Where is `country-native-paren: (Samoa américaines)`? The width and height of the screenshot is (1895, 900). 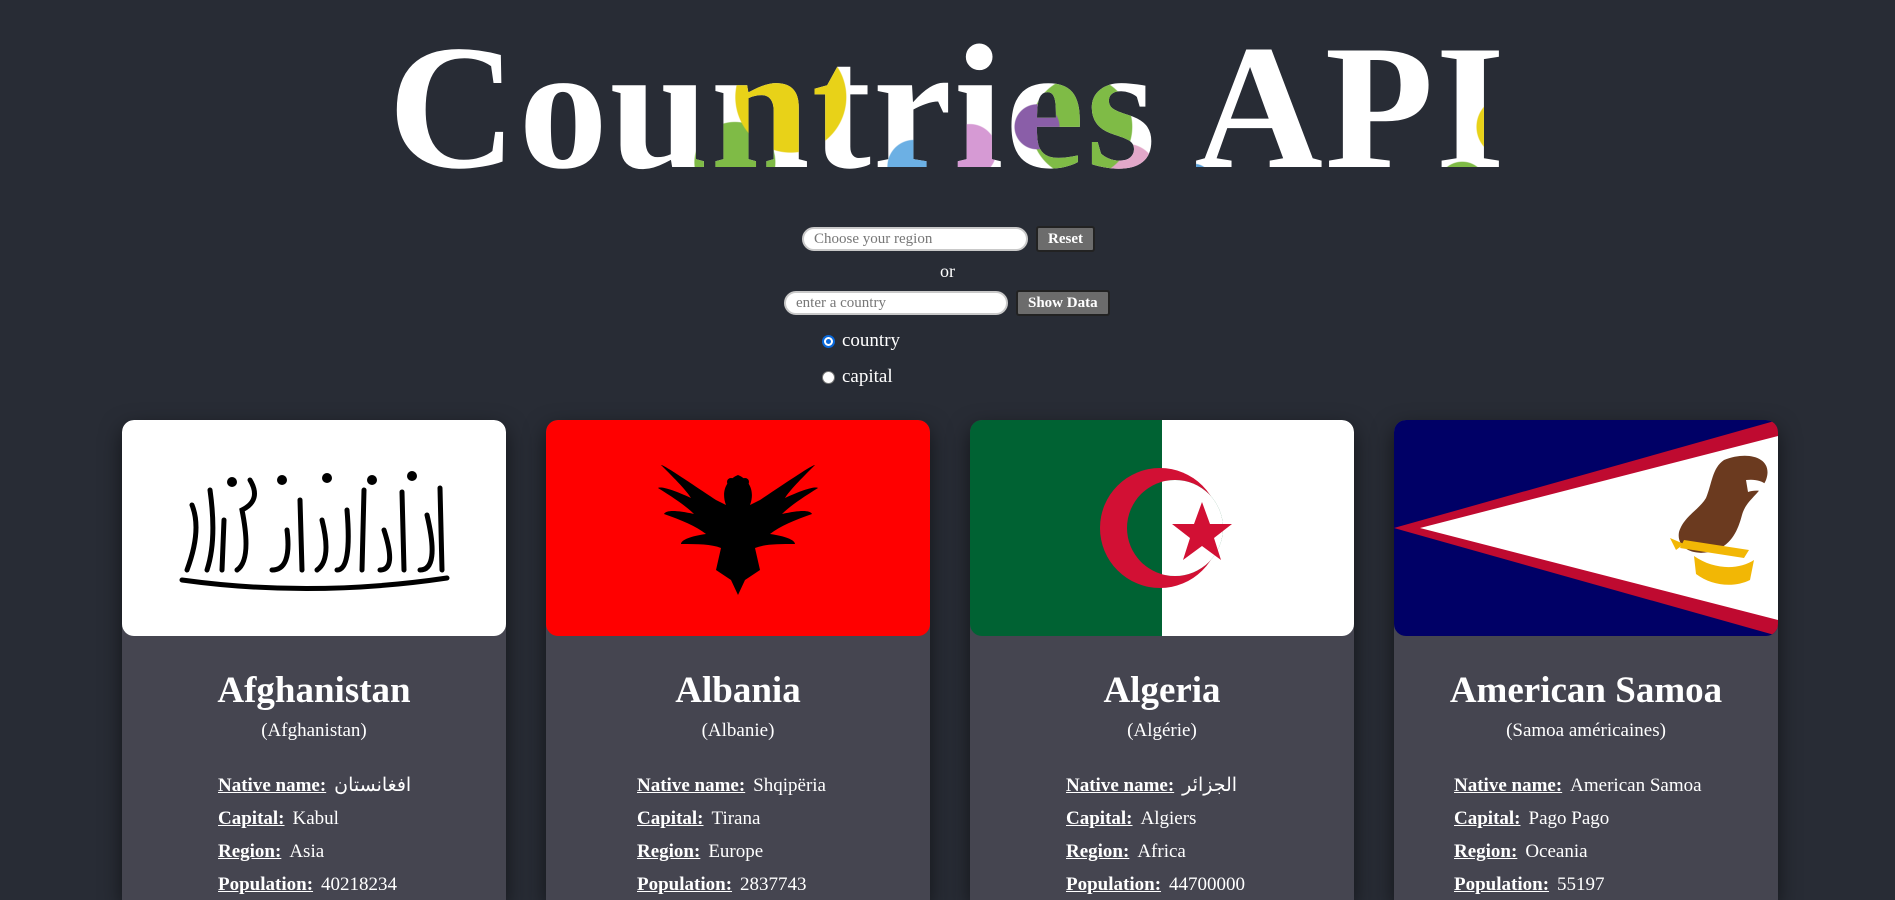
country-native-paren: (Samoa américaines) is located at coordinates (1586, 730).